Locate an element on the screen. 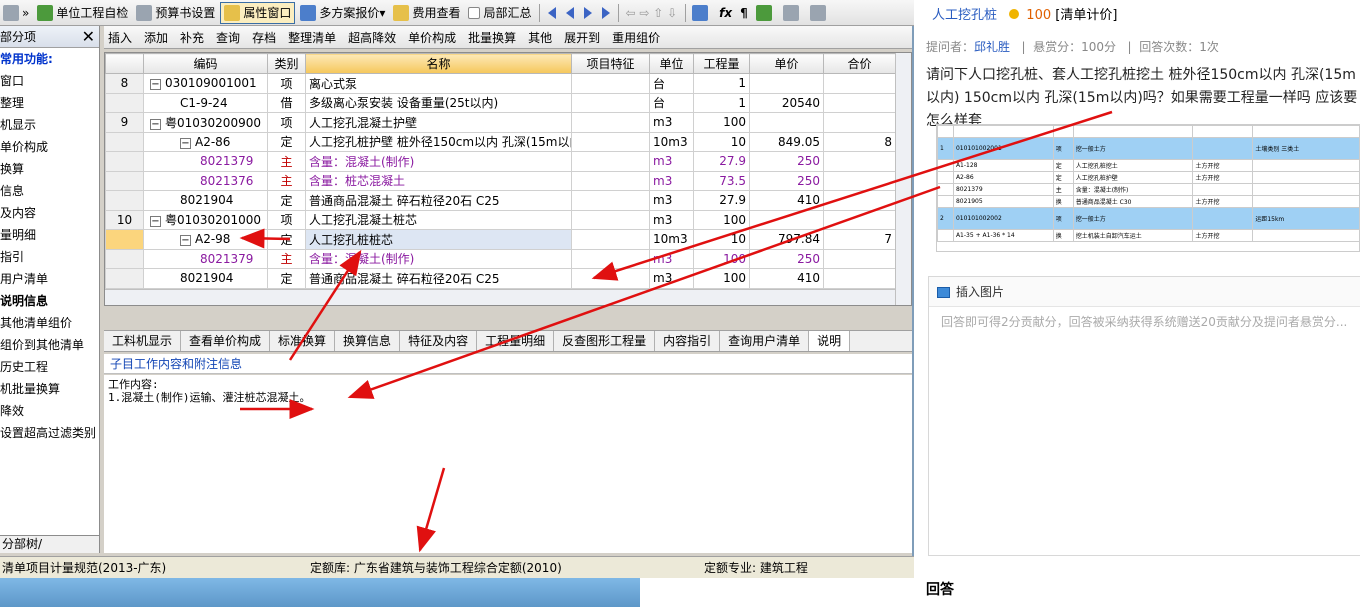 This screenshot has width=1360, height=607. edit-toolbar-item: 单价构成 is located at coordinates (432, 37).